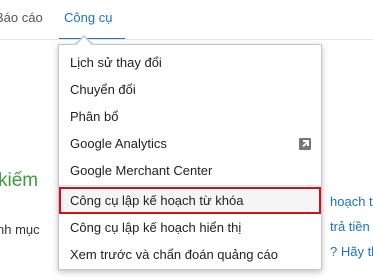 Image resolution: width=373 pixels, height=279 pixels. Describe the element at coordinates (20, 229) in the screenshot. I see `background-subtext: nh mục` at that location.